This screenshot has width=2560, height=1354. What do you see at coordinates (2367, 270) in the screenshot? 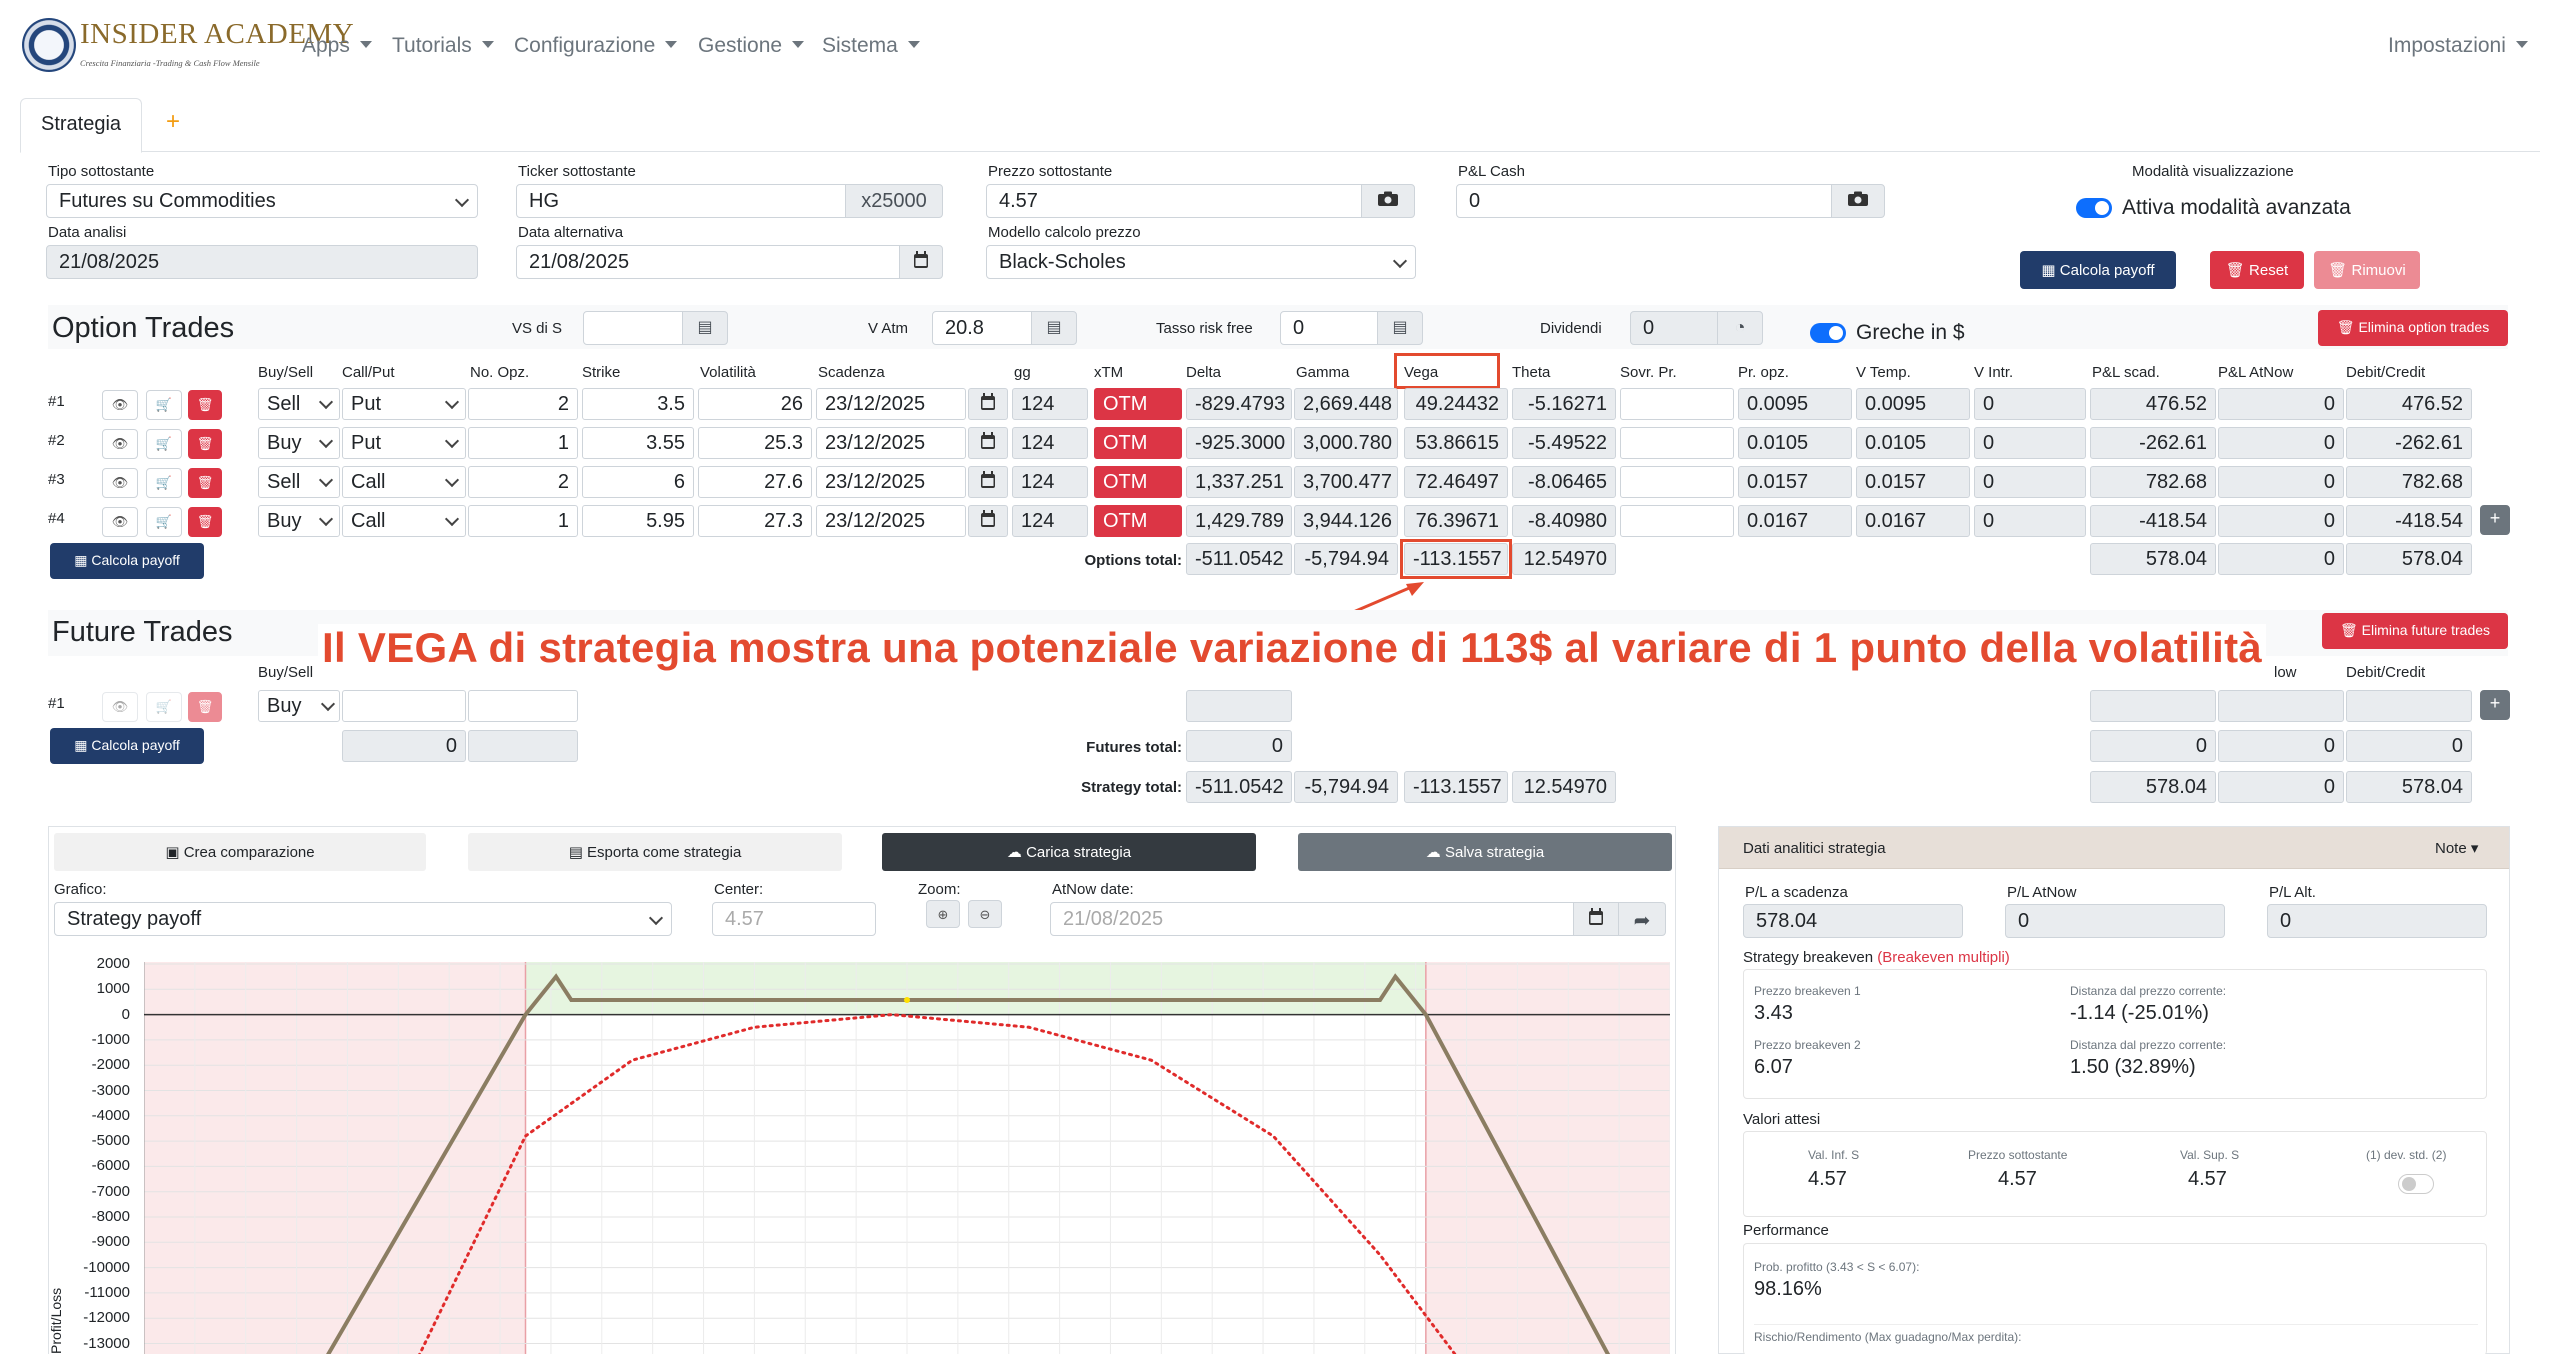
I see `rimuovi-button: 🗑 Rimuovi` at bounding box center [2367, 270].